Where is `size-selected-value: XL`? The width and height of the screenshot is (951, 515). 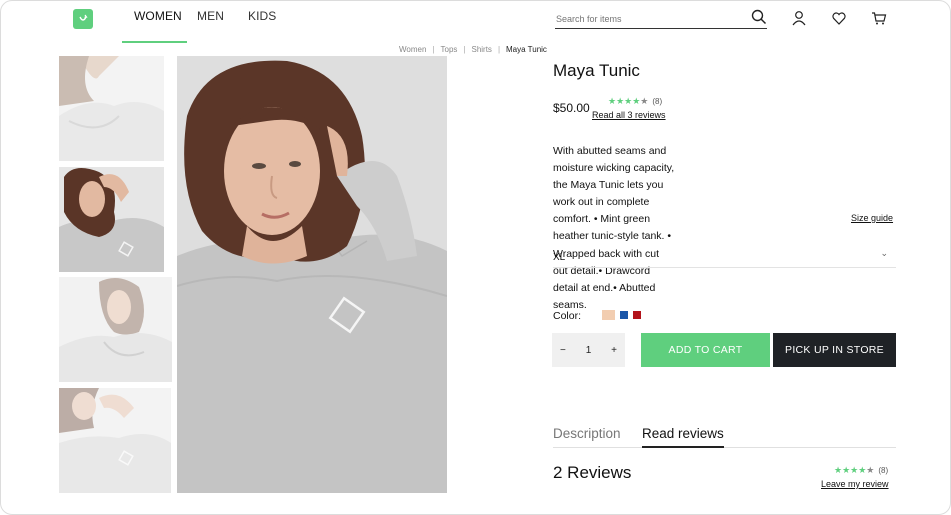 size-selected-value: XL is located at coordinates (559, 257).